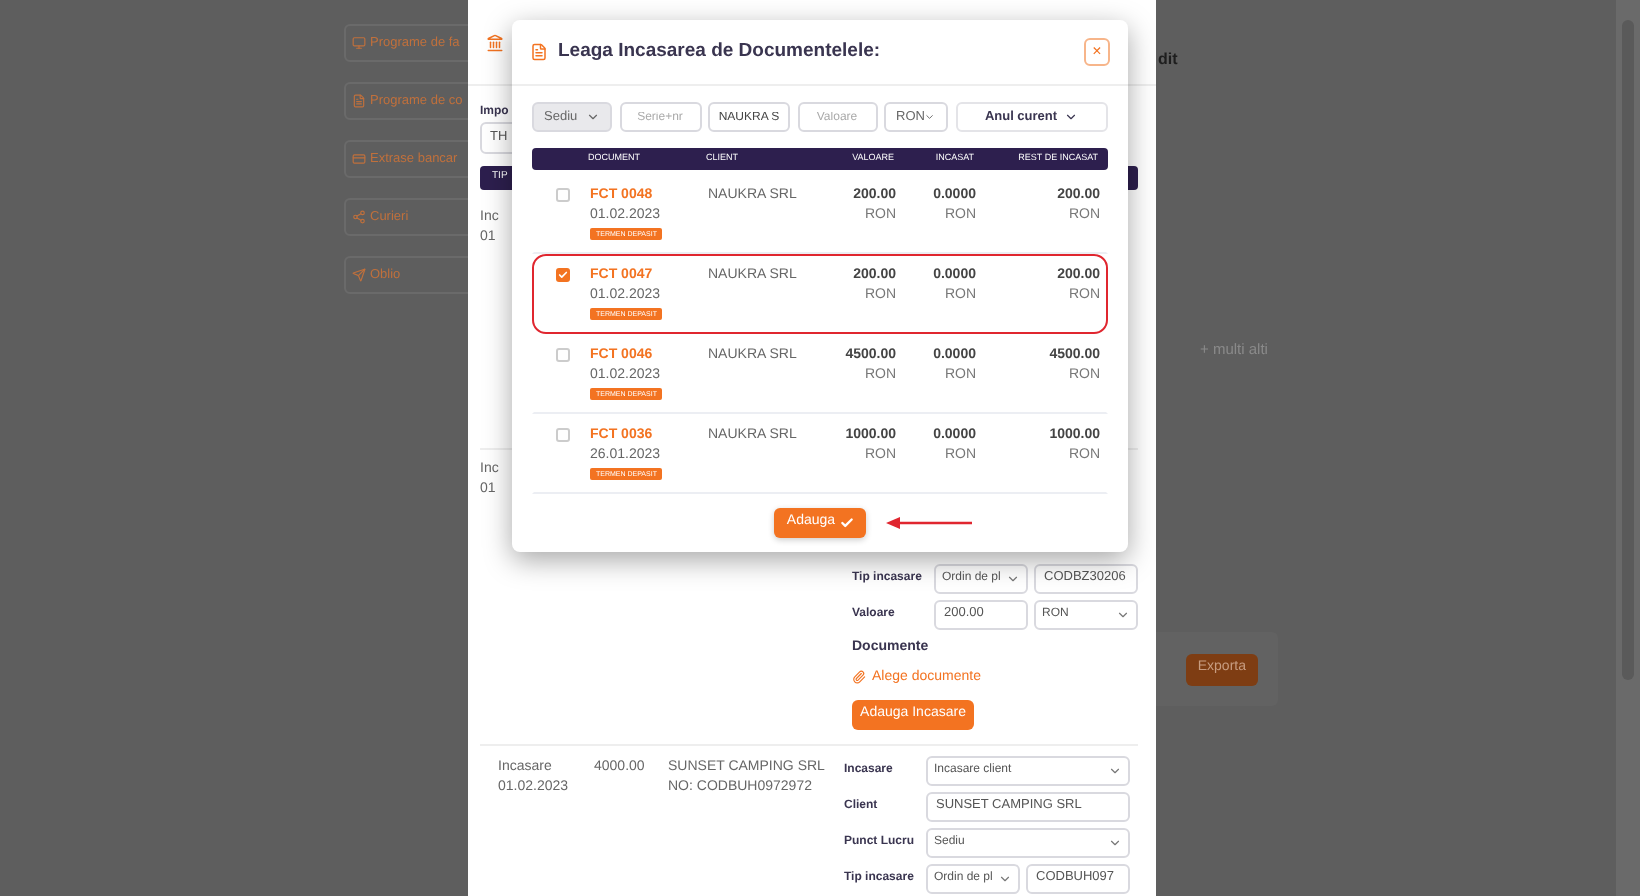 The height and width of the screenshot is (896, 1640). I want to click on pointer-arrow, so click(930, 523).